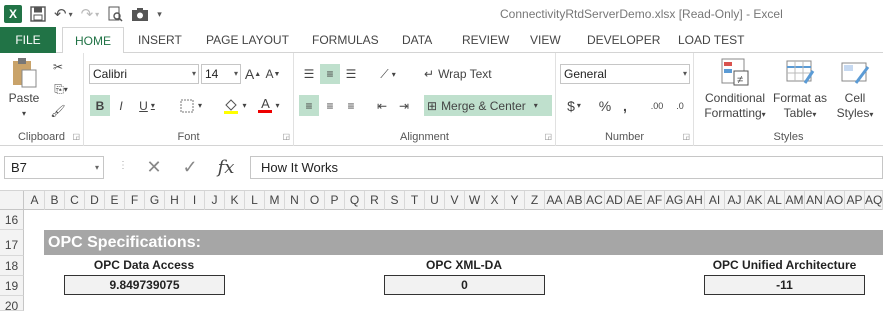  What do you see at coordinates (657, 105) in the screenshot?
I see `increase-decimal-button: .00` at bounding box center [657, 105].